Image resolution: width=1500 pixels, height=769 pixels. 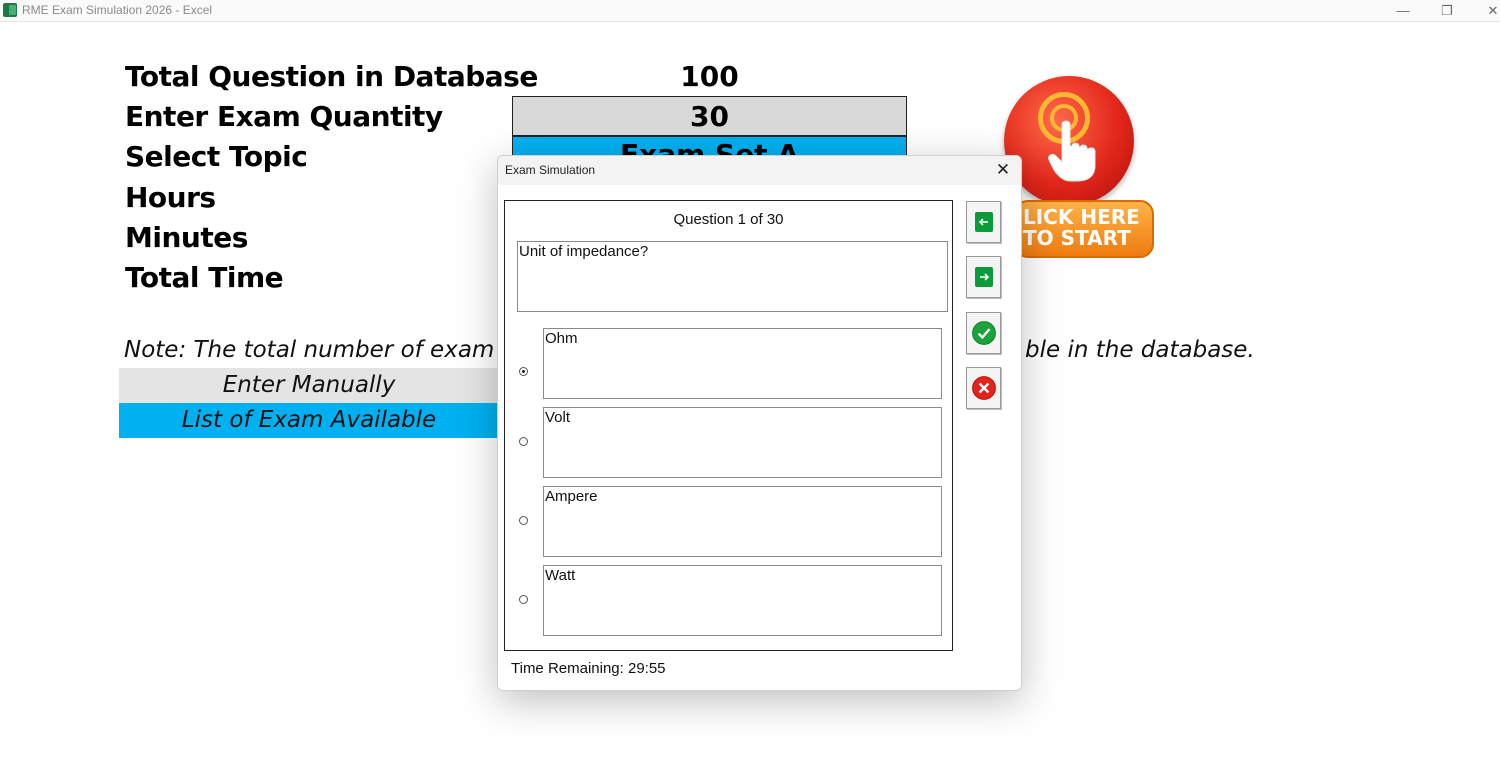 What do you see at coordinates (709, 76) in the screenshot?
I see `total-questions-value: 100` at bounding box center [709, 76].